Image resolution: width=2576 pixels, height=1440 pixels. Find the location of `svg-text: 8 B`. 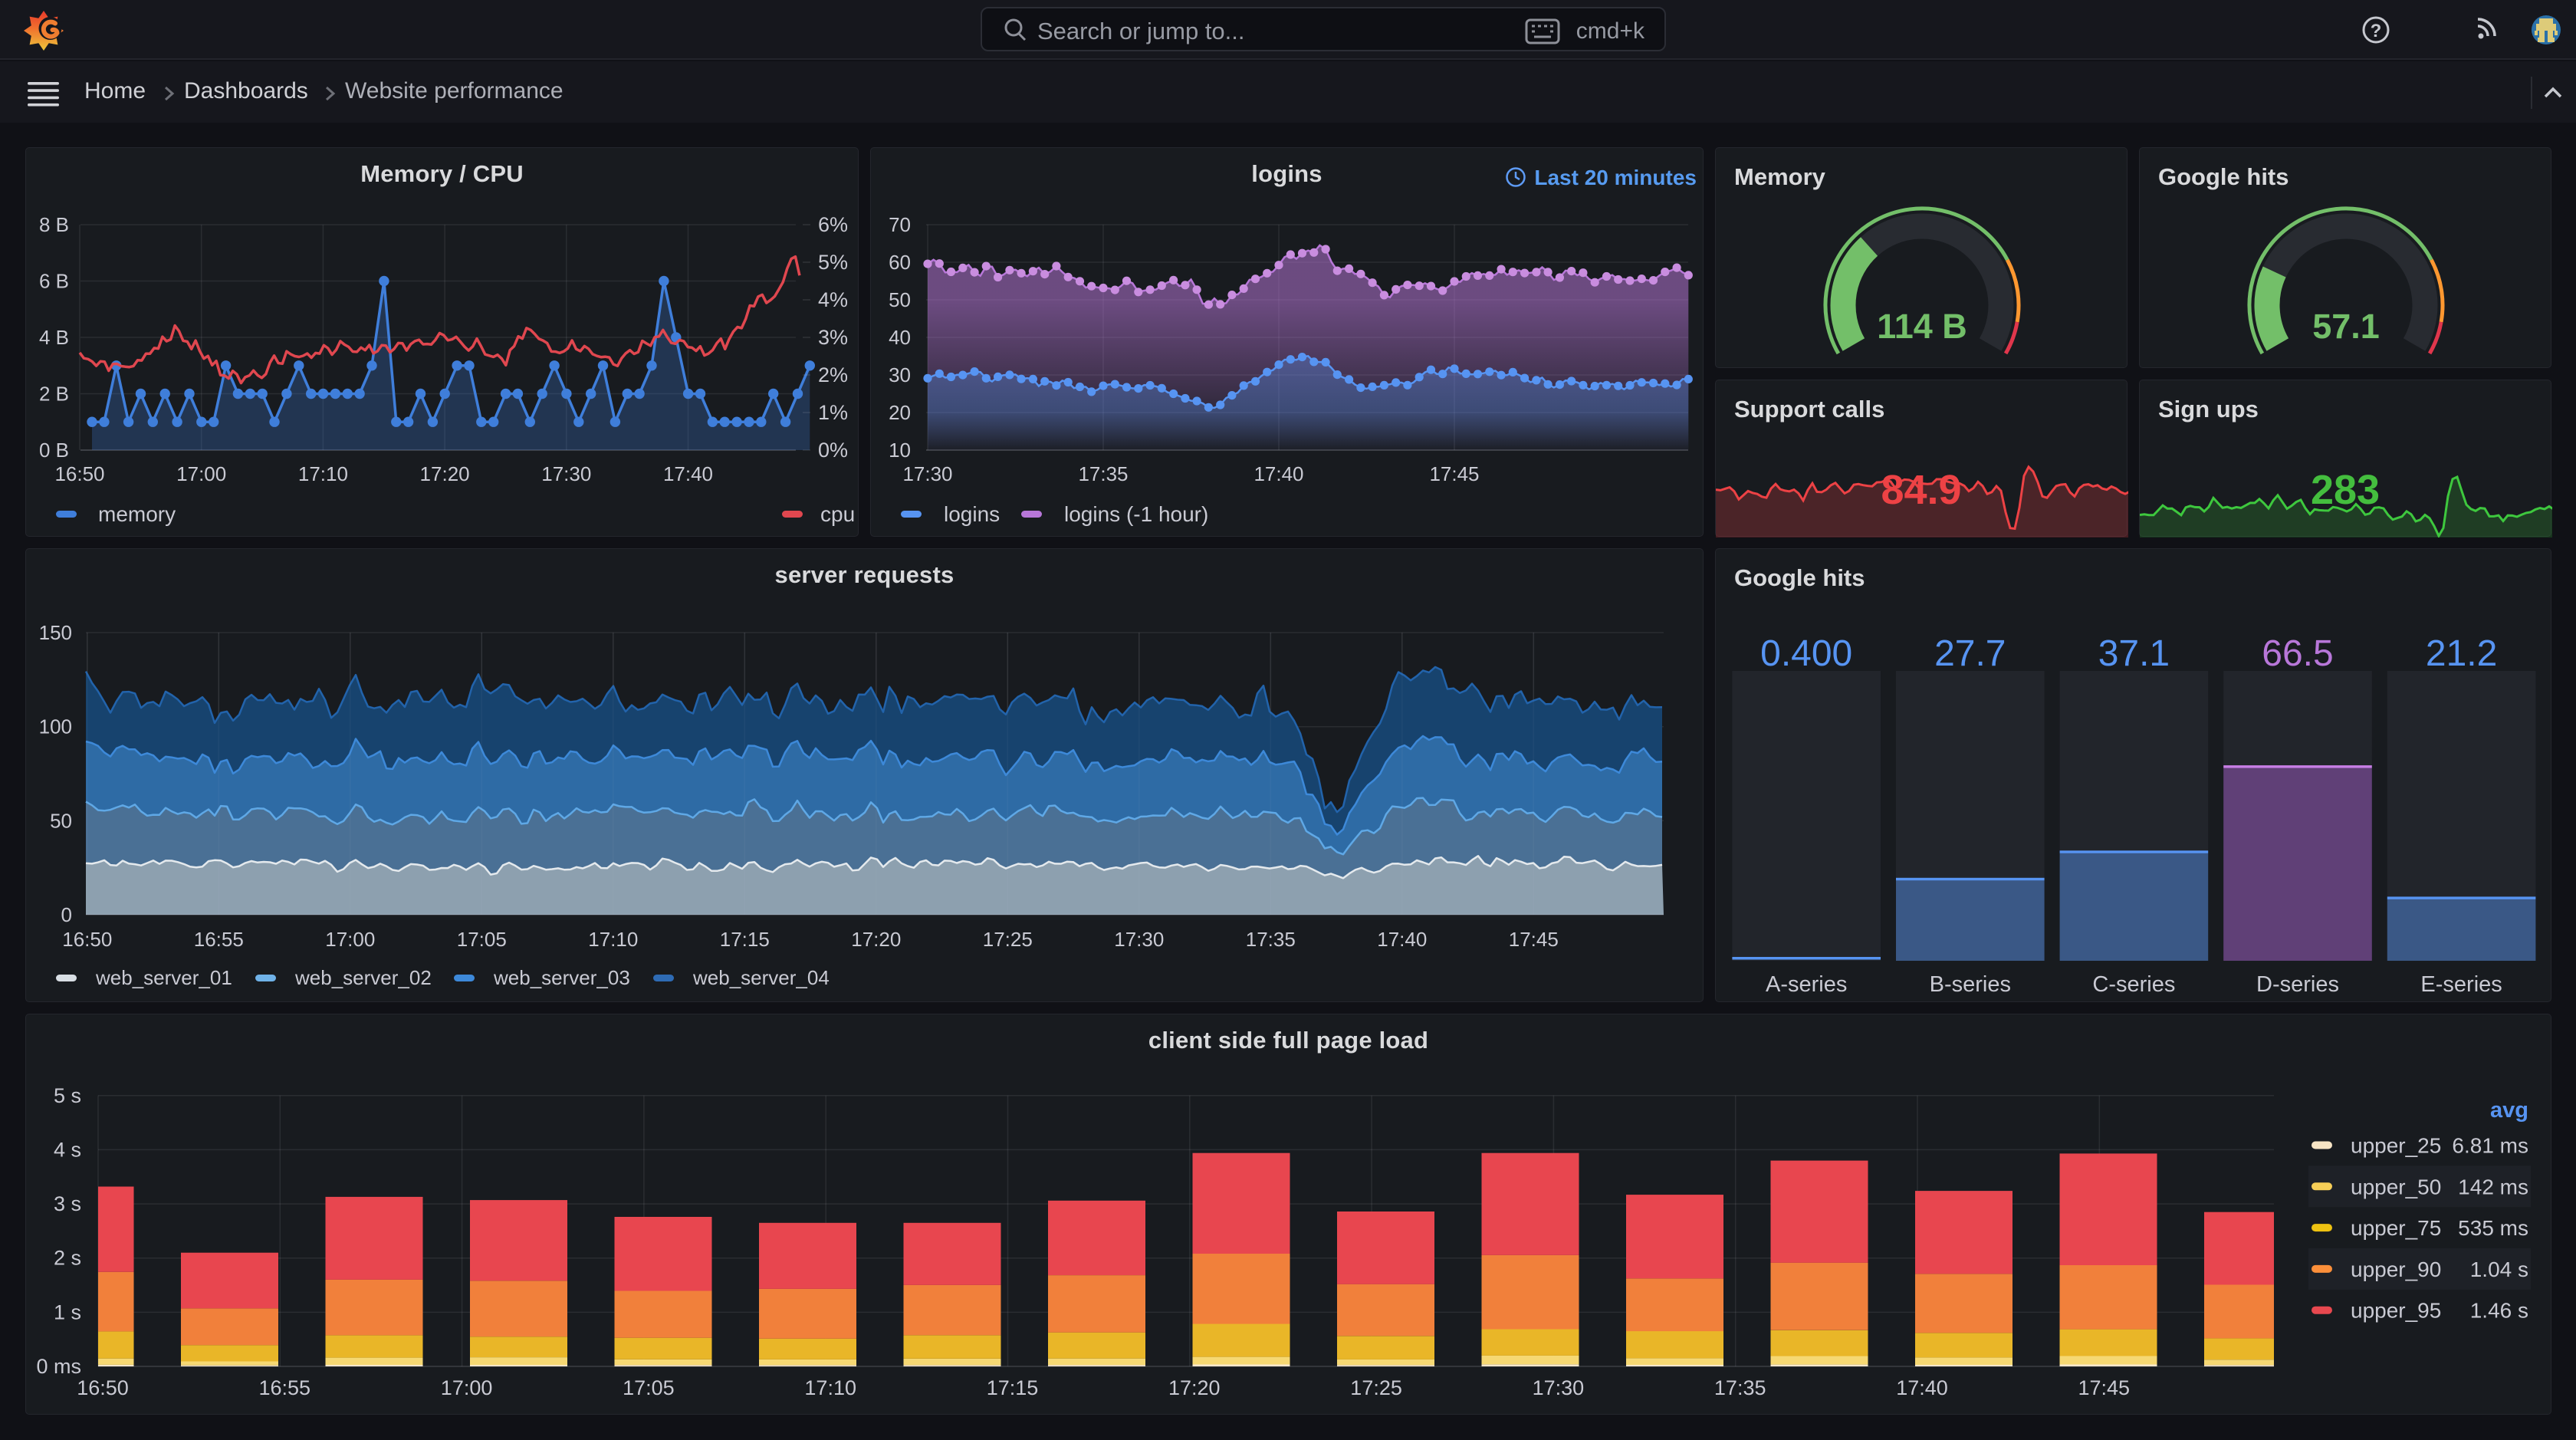

svg-text: 8 B is located at coordinates (54, 224).